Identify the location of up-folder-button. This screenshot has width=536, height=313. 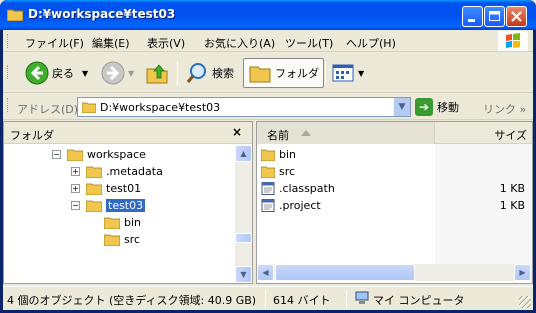
(158, 73).